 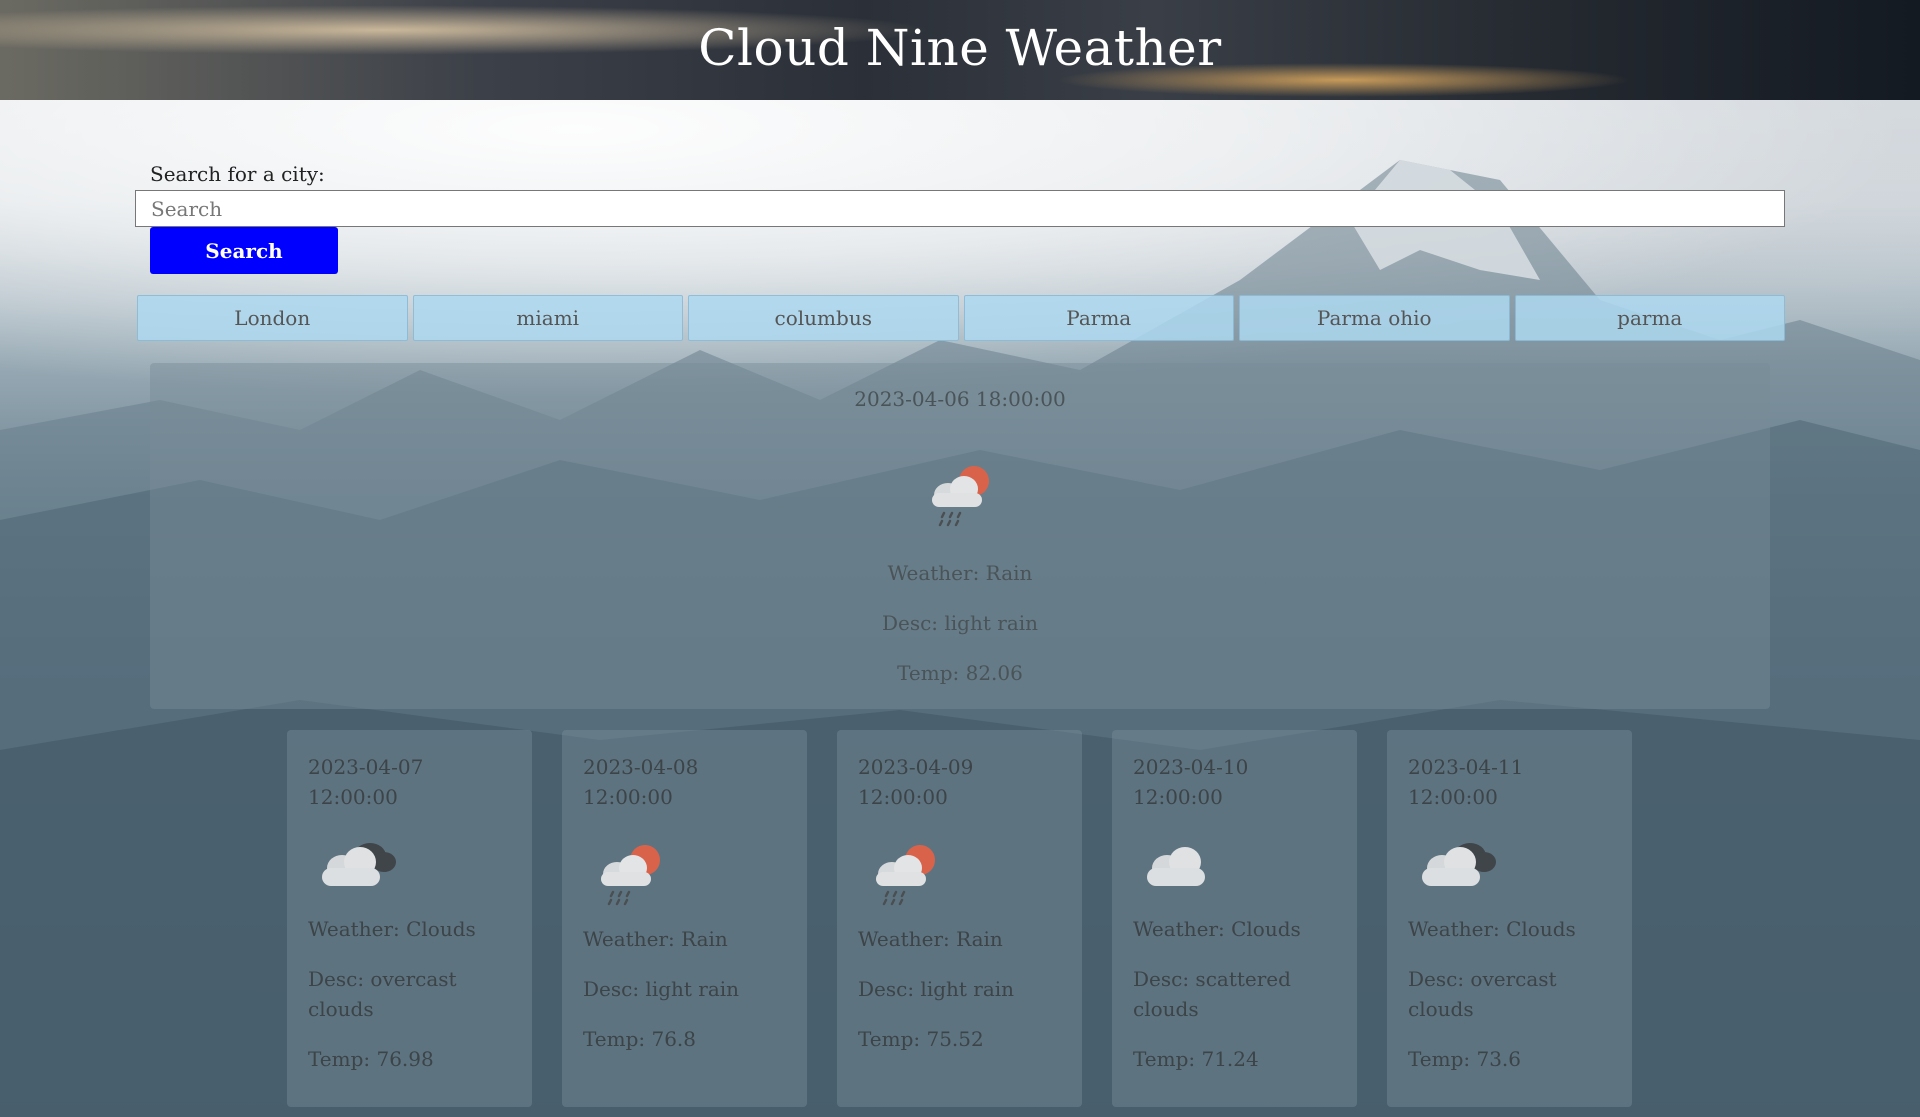 What do you see at coordinates (1176, 866) in the screenshot?
I see `cloud-icon` at bounding box center [1176, 866].